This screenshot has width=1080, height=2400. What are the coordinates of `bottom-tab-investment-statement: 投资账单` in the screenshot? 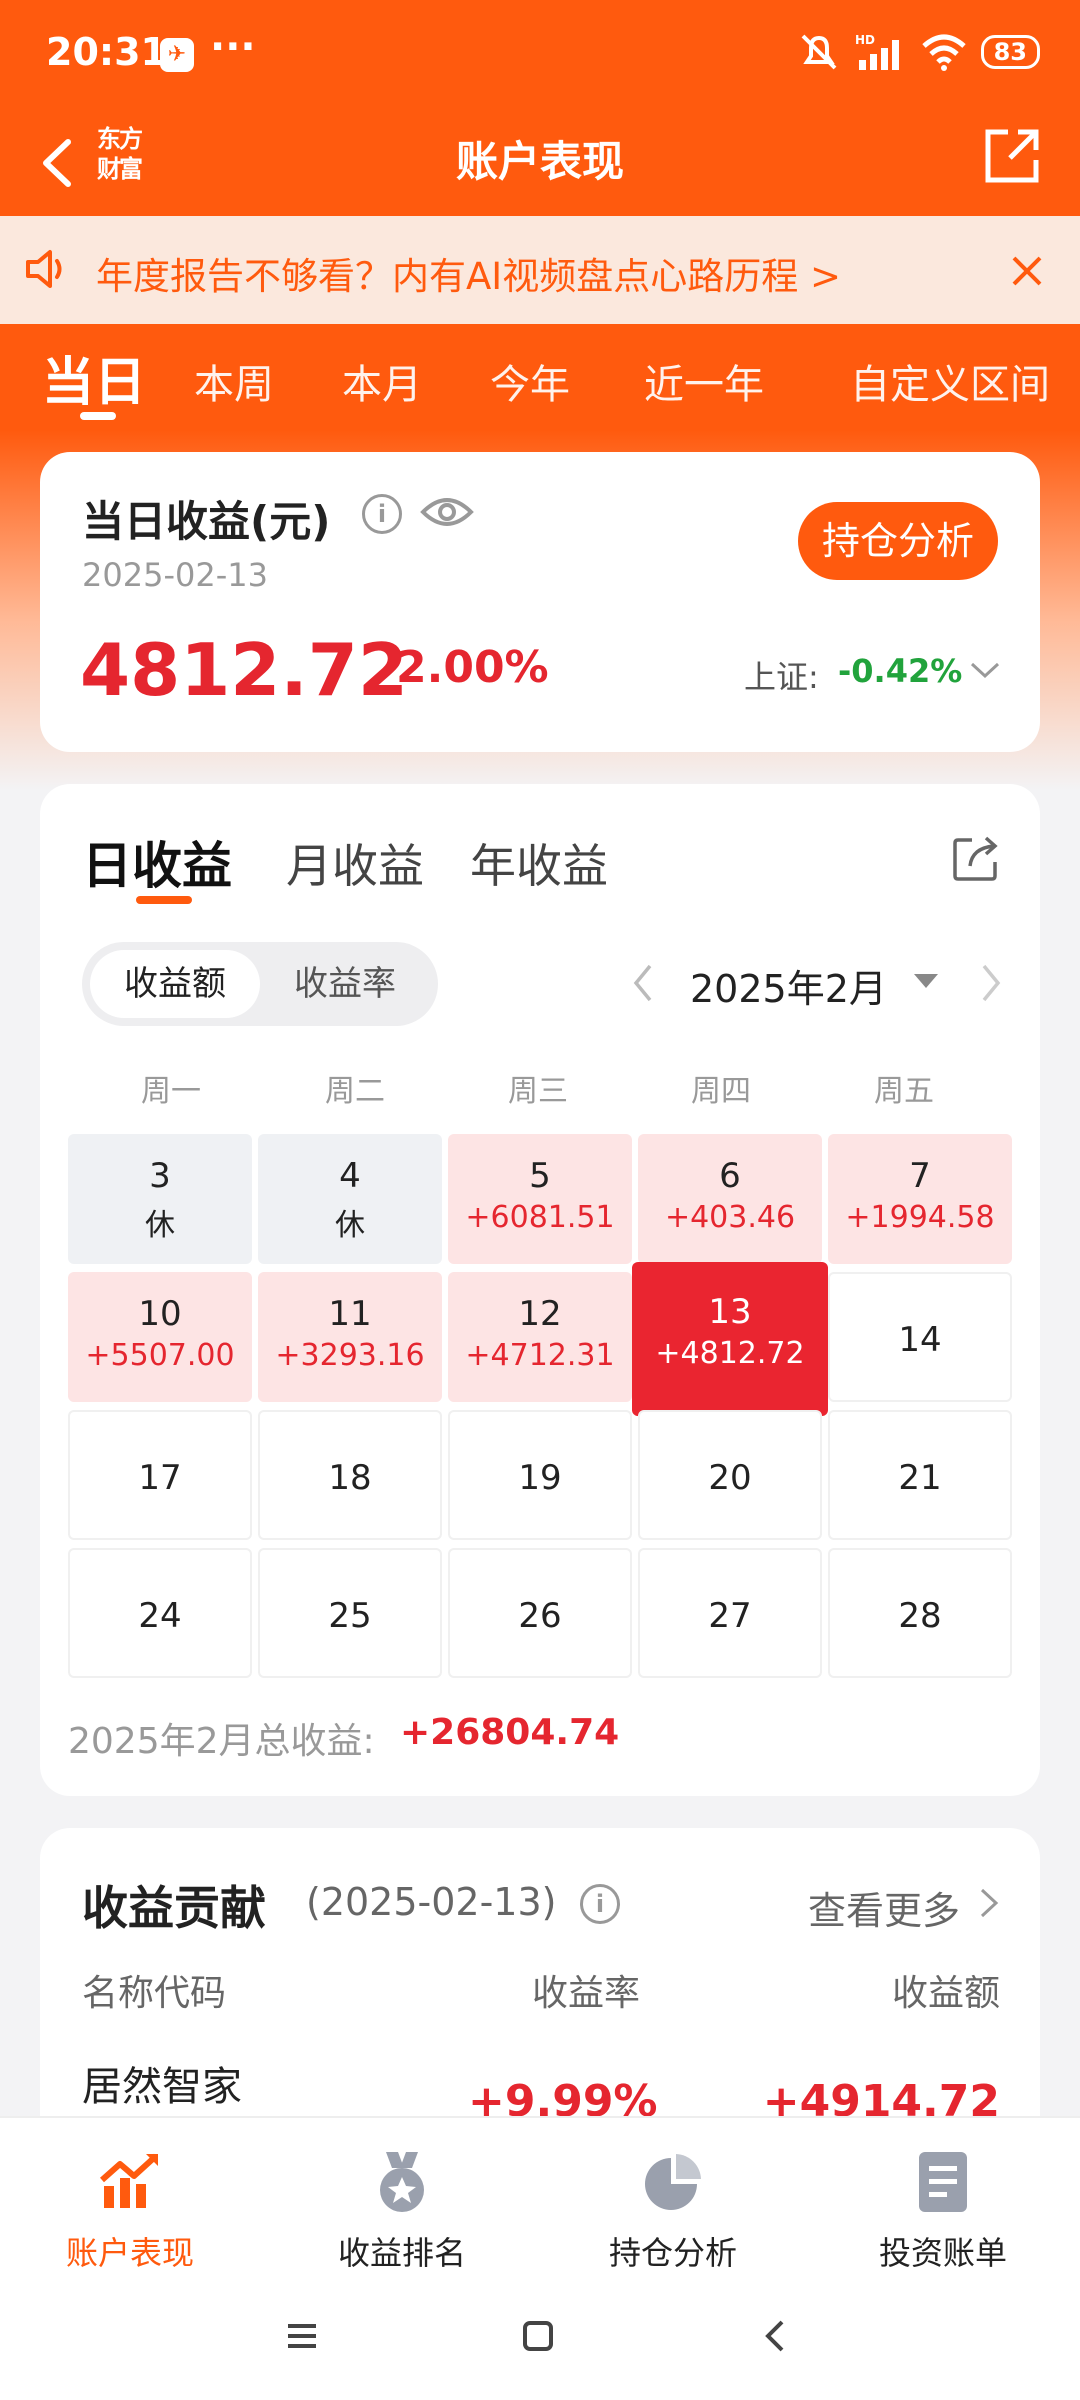 It's located at (943, 2206).